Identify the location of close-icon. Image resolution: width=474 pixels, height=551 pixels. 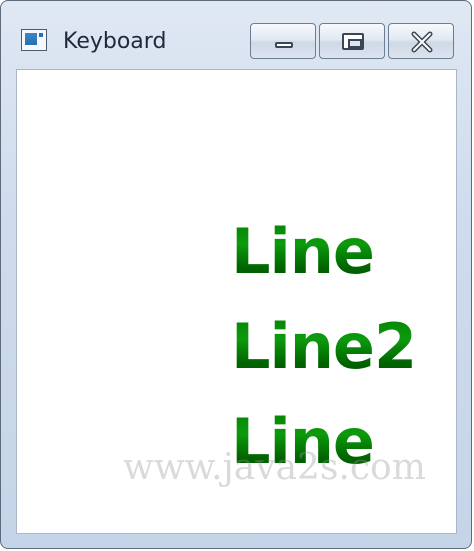
(422, 42).